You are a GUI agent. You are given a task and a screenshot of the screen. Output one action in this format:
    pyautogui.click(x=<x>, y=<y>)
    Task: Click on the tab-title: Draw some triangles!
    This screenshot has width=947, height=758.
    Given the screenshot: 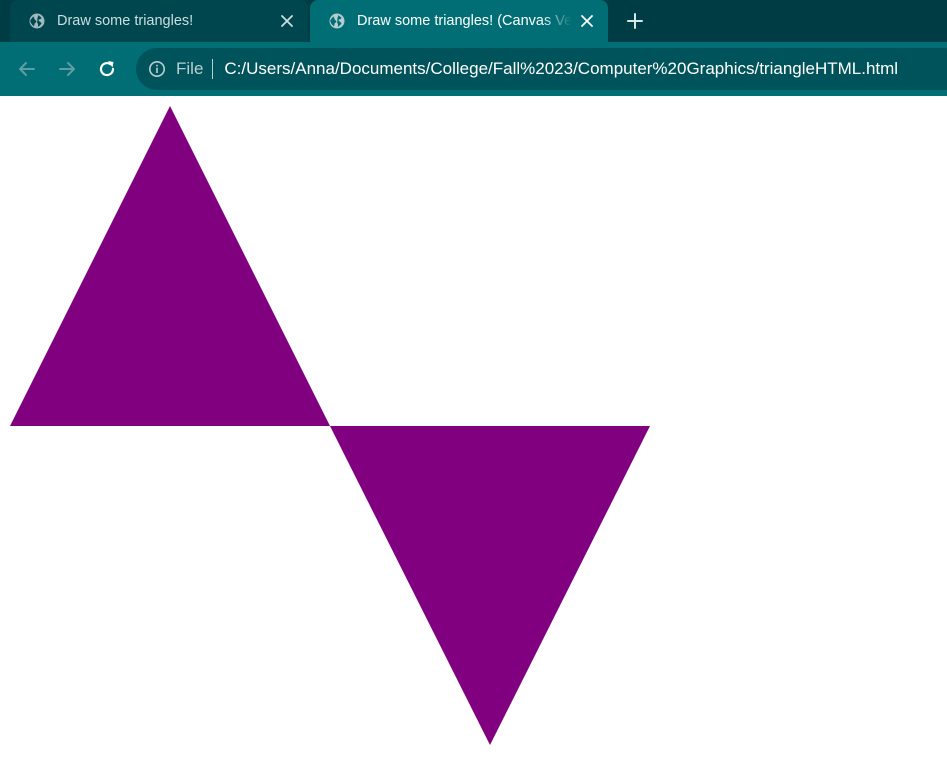 What is the action you would take?
    pyautogui.click(x=125, y=21)
    